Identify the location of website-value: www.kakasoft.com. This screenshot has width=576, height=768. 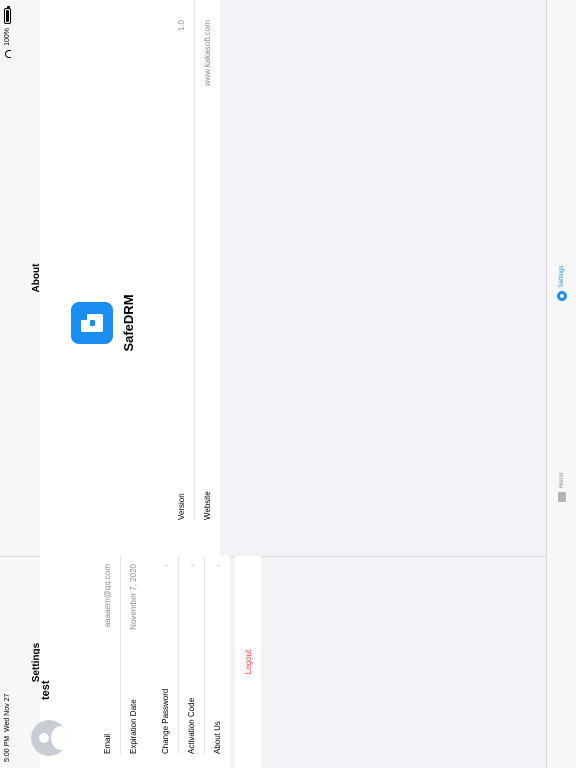
(207, 53).